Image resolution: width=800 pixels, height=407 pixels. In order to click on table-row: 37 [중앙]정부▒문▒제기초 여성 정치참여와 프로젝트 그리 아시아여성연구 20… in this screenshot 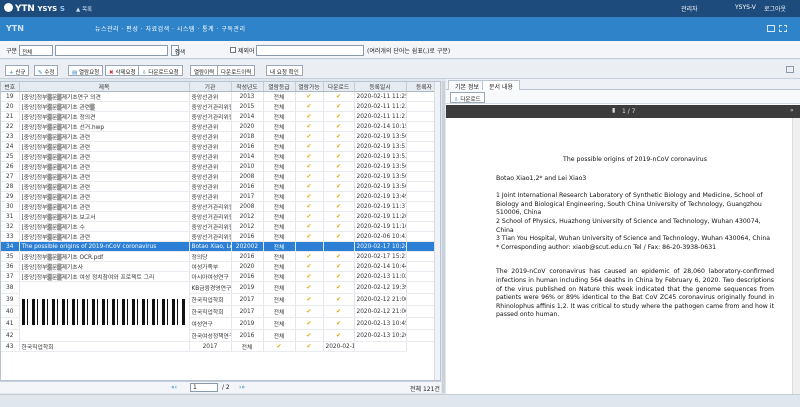, I will do `click(220, 276)`.